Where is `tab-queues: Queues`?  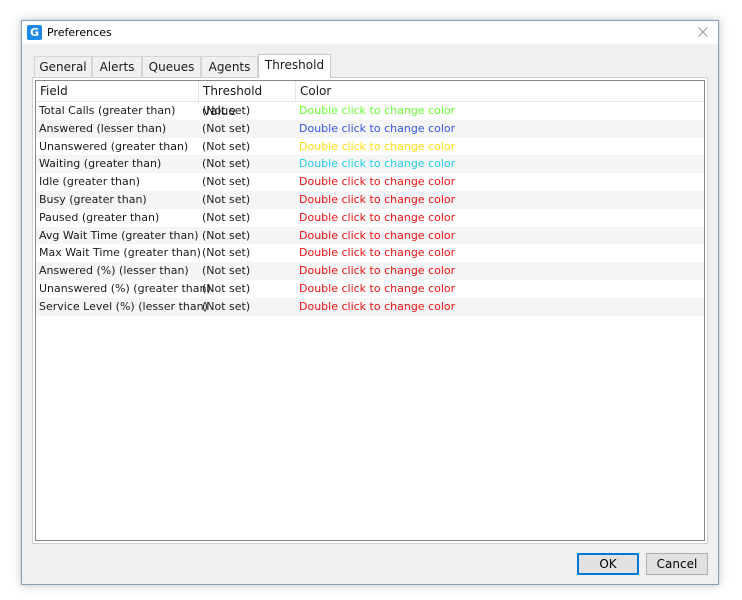
tab-queues: Queues is located at coordinates (171, 66).